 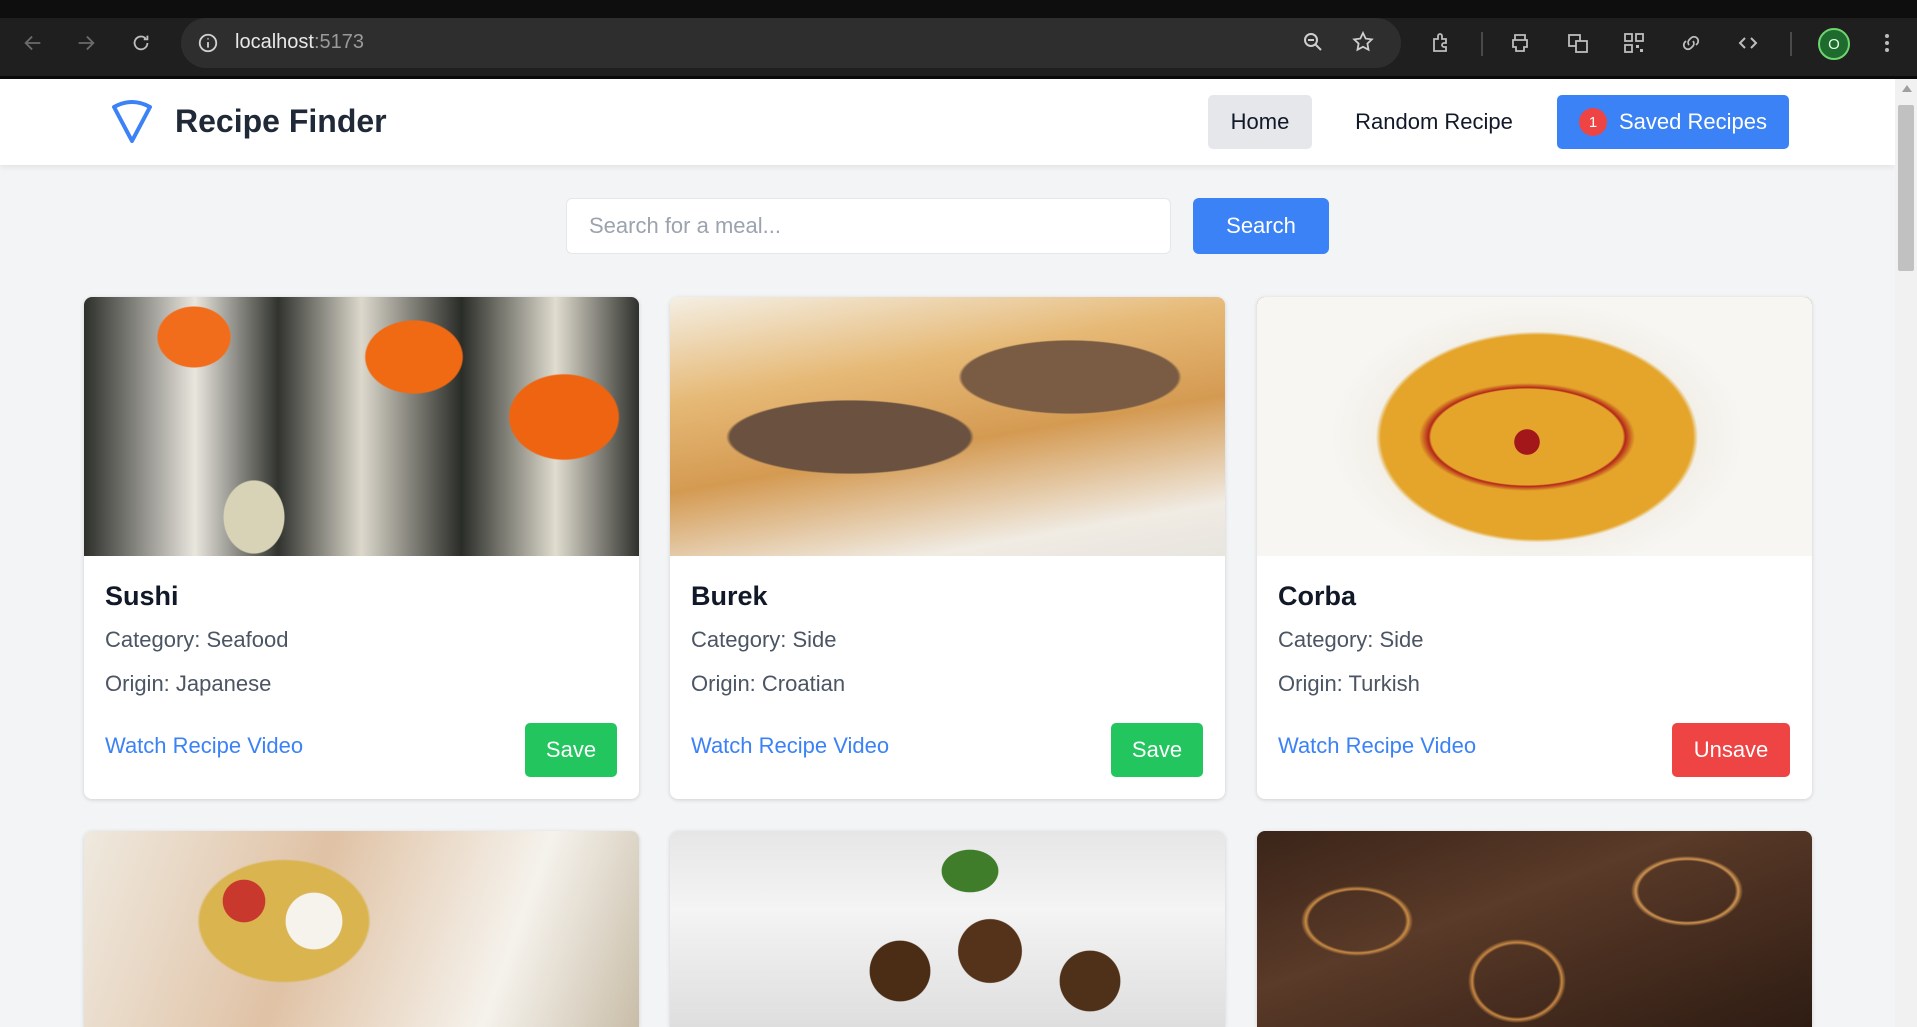 I want to click on zoom-icon, so click(x=1313, y=44).